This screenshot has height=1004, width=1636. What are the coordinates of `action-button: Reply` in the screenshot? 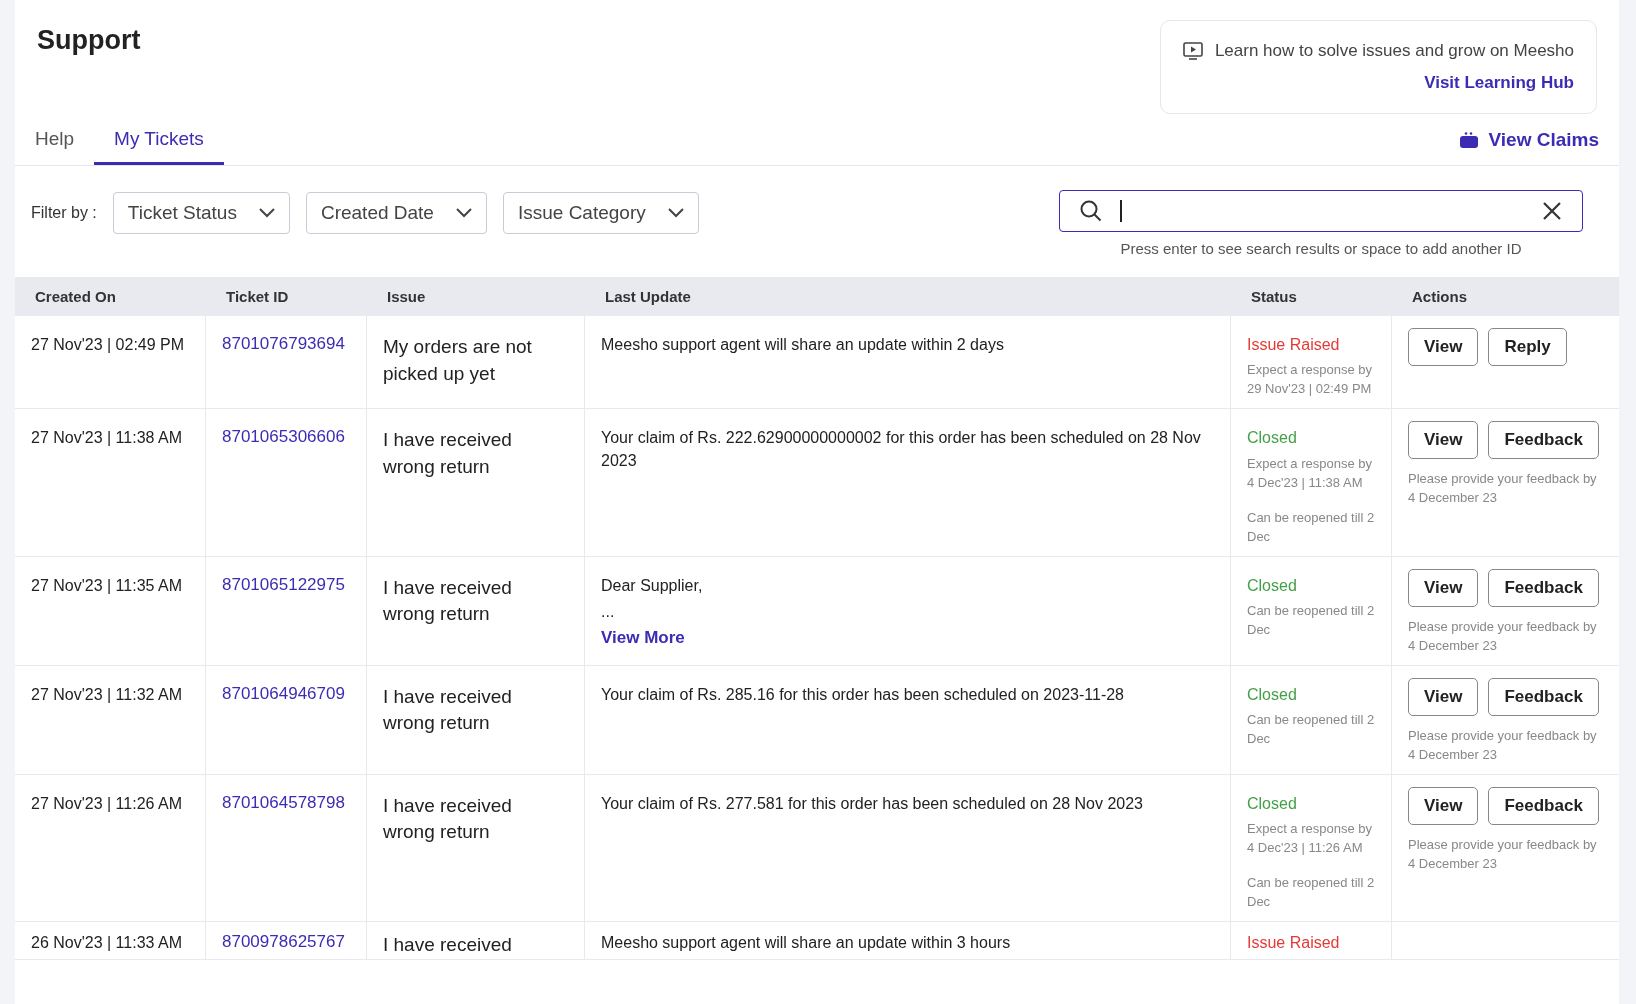 It's located at (1527, 347).